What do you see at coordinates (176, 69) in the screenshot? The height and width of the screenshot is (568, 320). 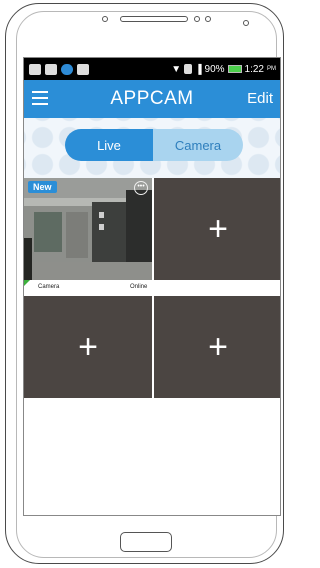 I see `wifi-icon: ▼` at bounding box center [176, 69].